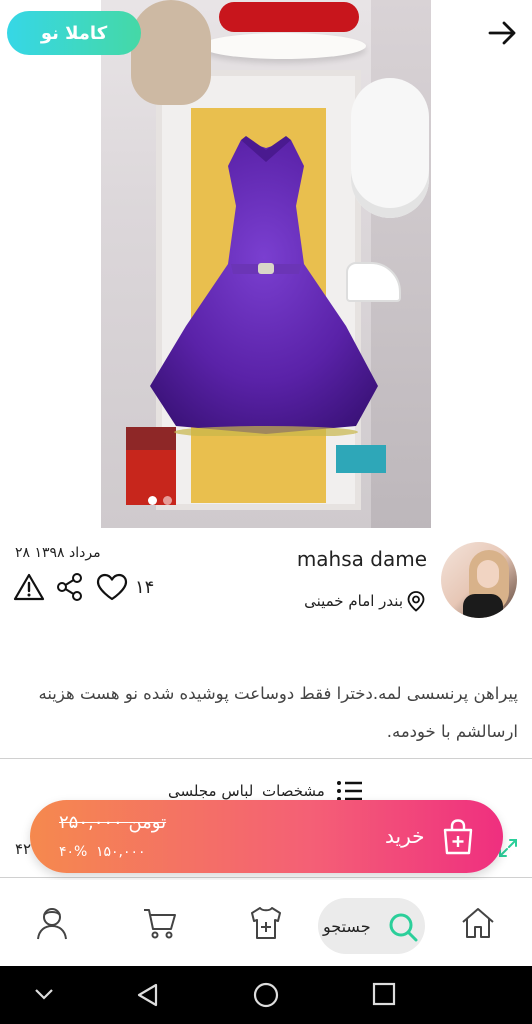 The width and height of the screenshot is (532, 1024). What do you see at coordinates (347, 926) in the screenshot?
I see `search-label: جستجو` at bounding box center [347, 926].